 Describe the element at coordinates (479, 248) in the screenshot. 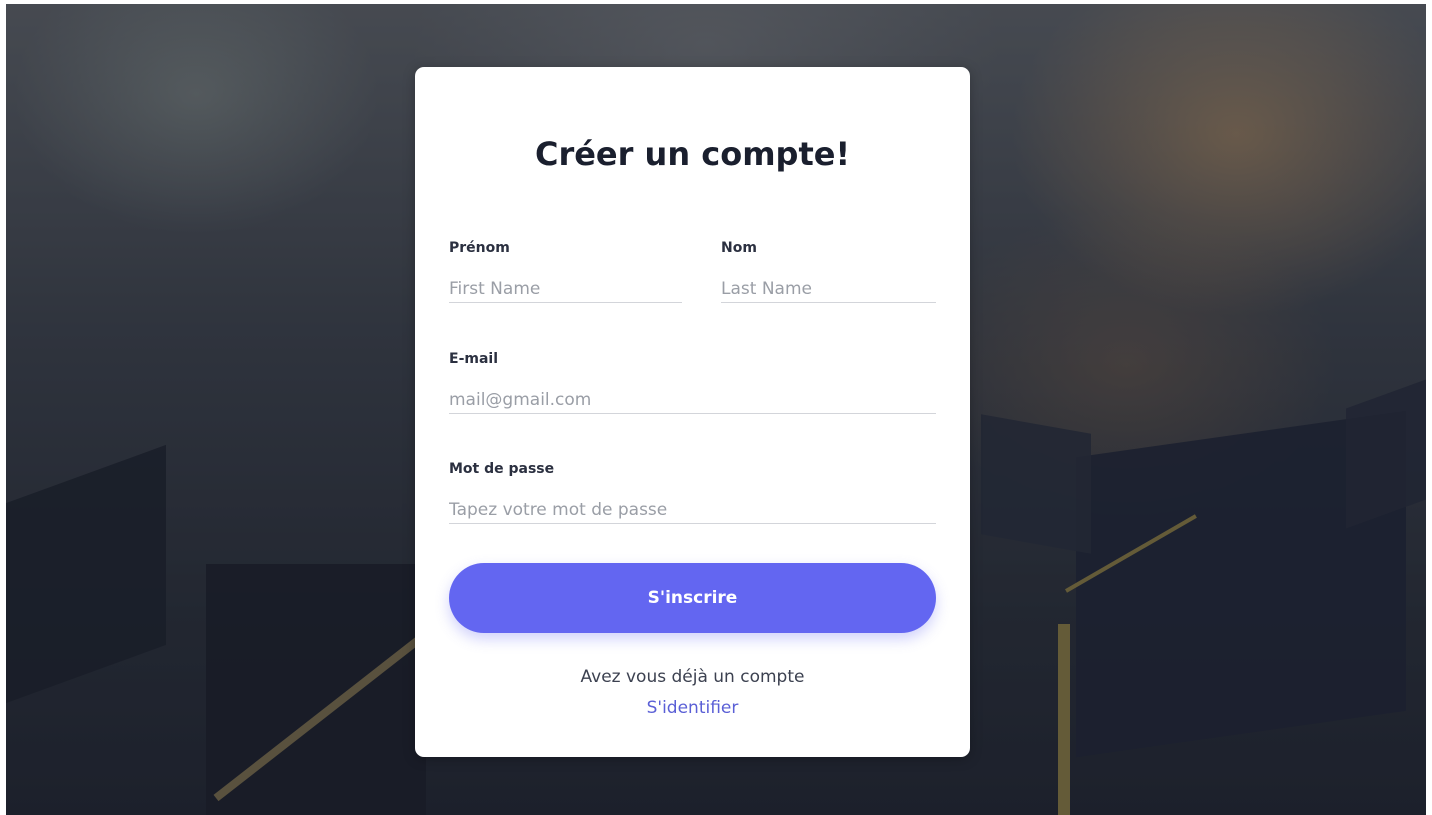

I see `first-name-label: Prénom` at that location.